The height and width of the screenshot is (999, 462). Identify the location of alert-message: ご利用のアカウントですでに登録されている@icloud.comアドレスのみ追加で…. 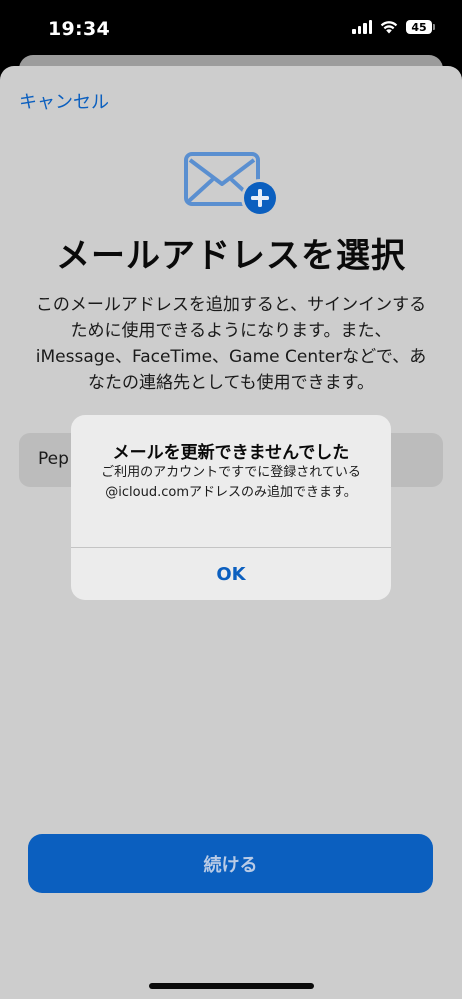
(231, 482).